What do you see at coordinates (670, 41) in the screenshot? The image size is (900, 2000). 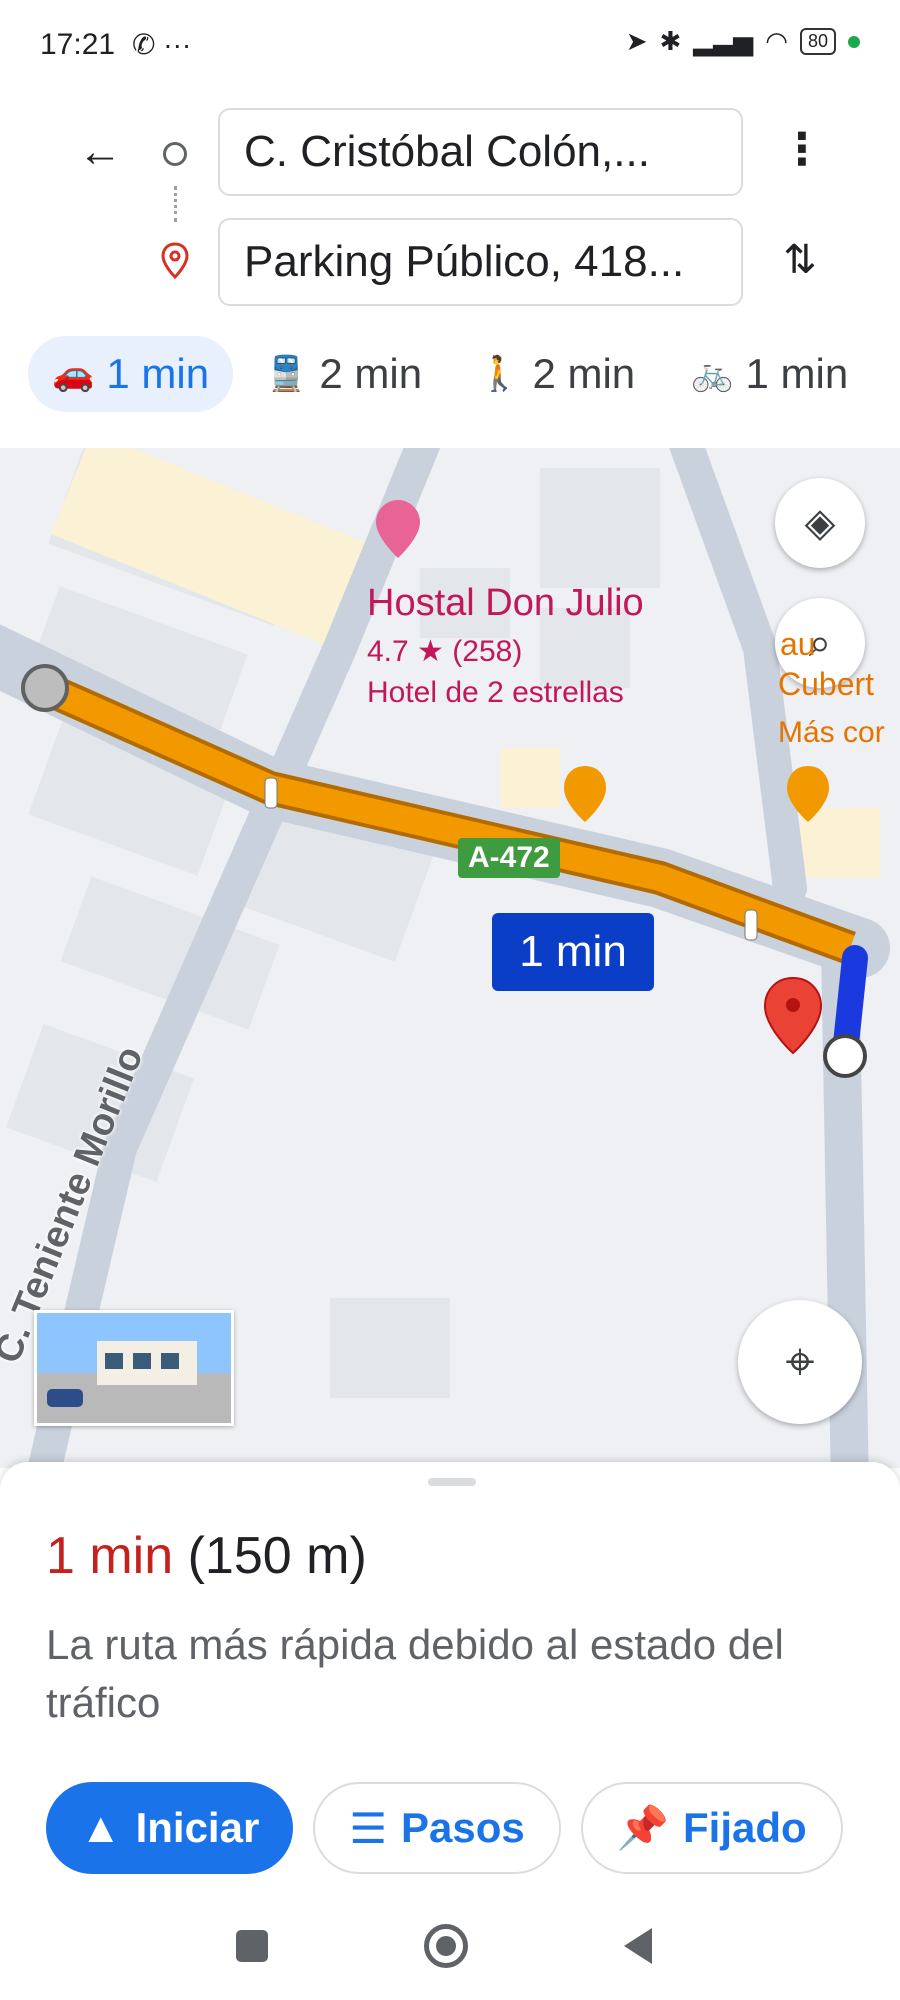 I see `bluetooth-icon: ✱` at bounding box center [670, 41].